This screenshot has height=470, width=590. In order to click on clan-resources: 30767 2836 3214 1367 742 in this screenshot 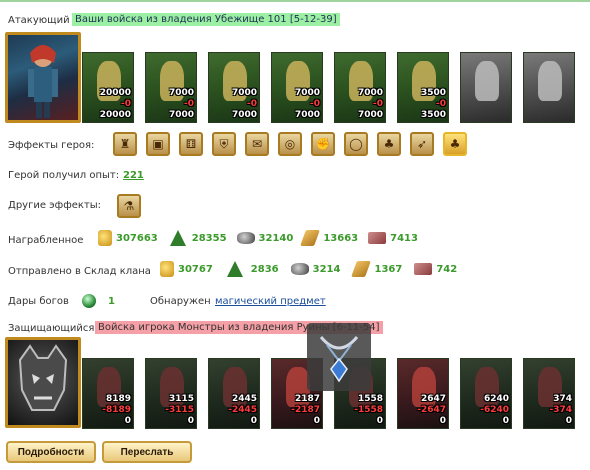, I will do `click(308, 269)`.